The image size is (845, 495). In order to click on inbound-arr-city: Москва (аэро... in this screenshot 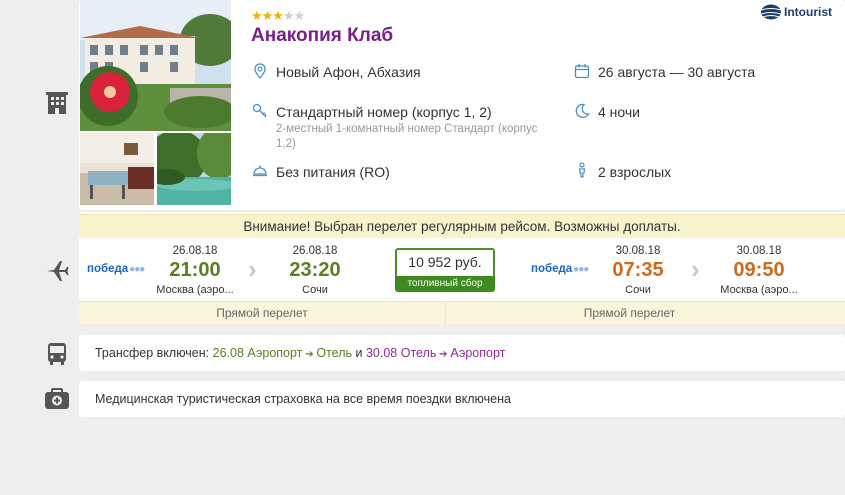, I will do `click(759, 290)`.